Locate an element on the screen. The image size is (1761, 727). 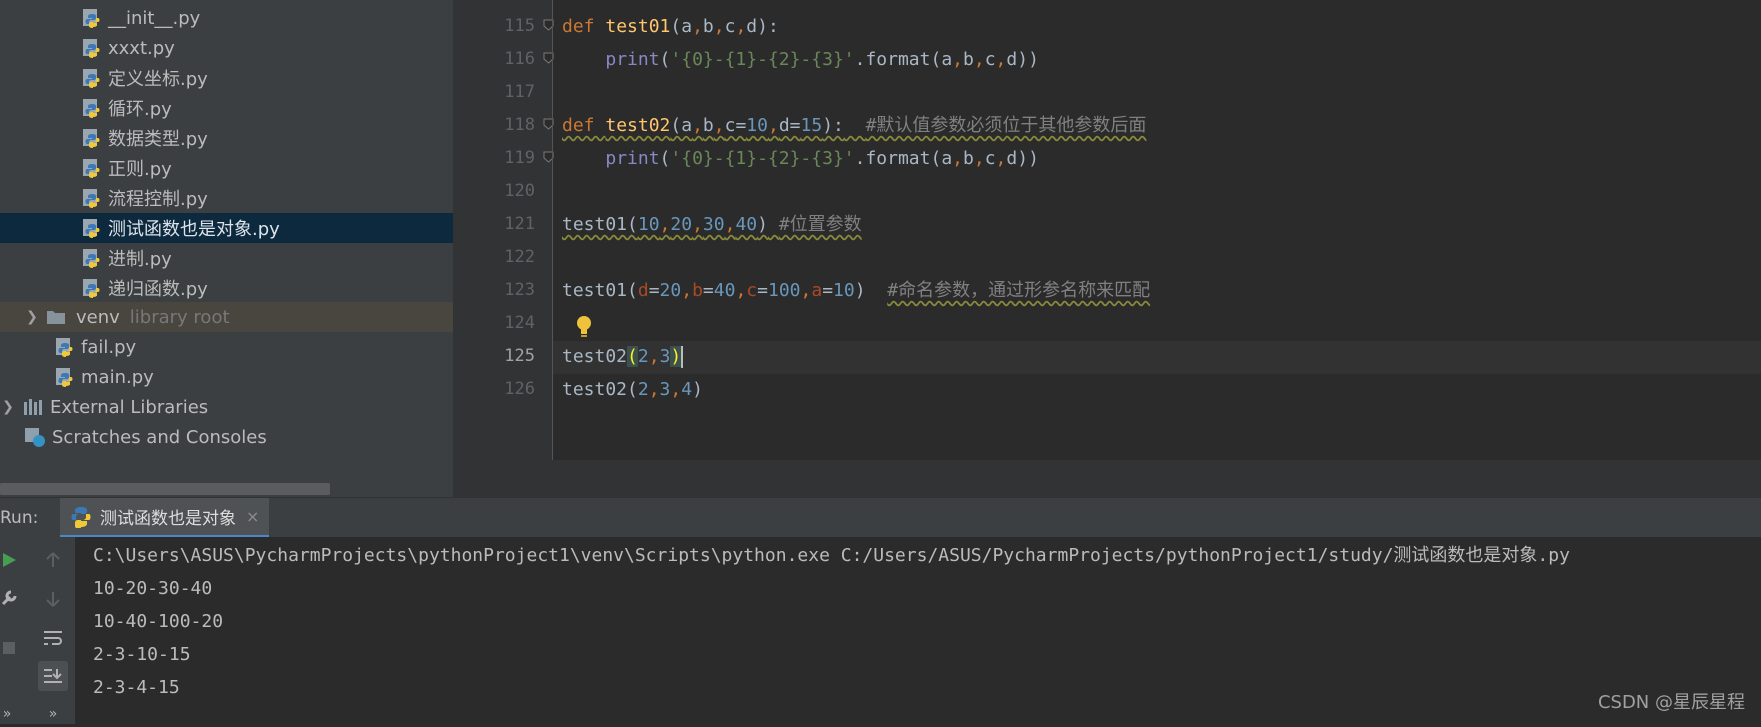
code-text: test01(10,20,30,40) #位置参数 is located at coordinates (712, 224).